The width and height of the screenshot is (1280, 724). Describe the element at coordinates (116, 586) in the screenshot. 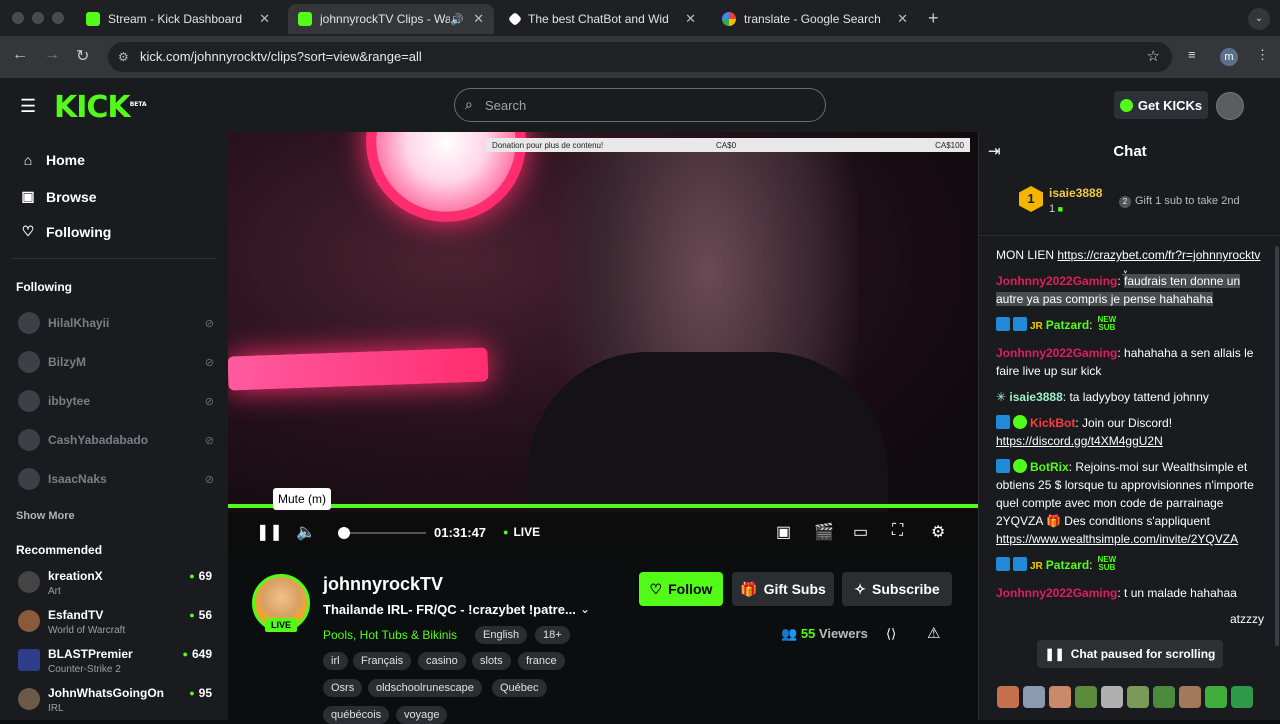

I see `recommended-item: kreationX Art 69` at that location.